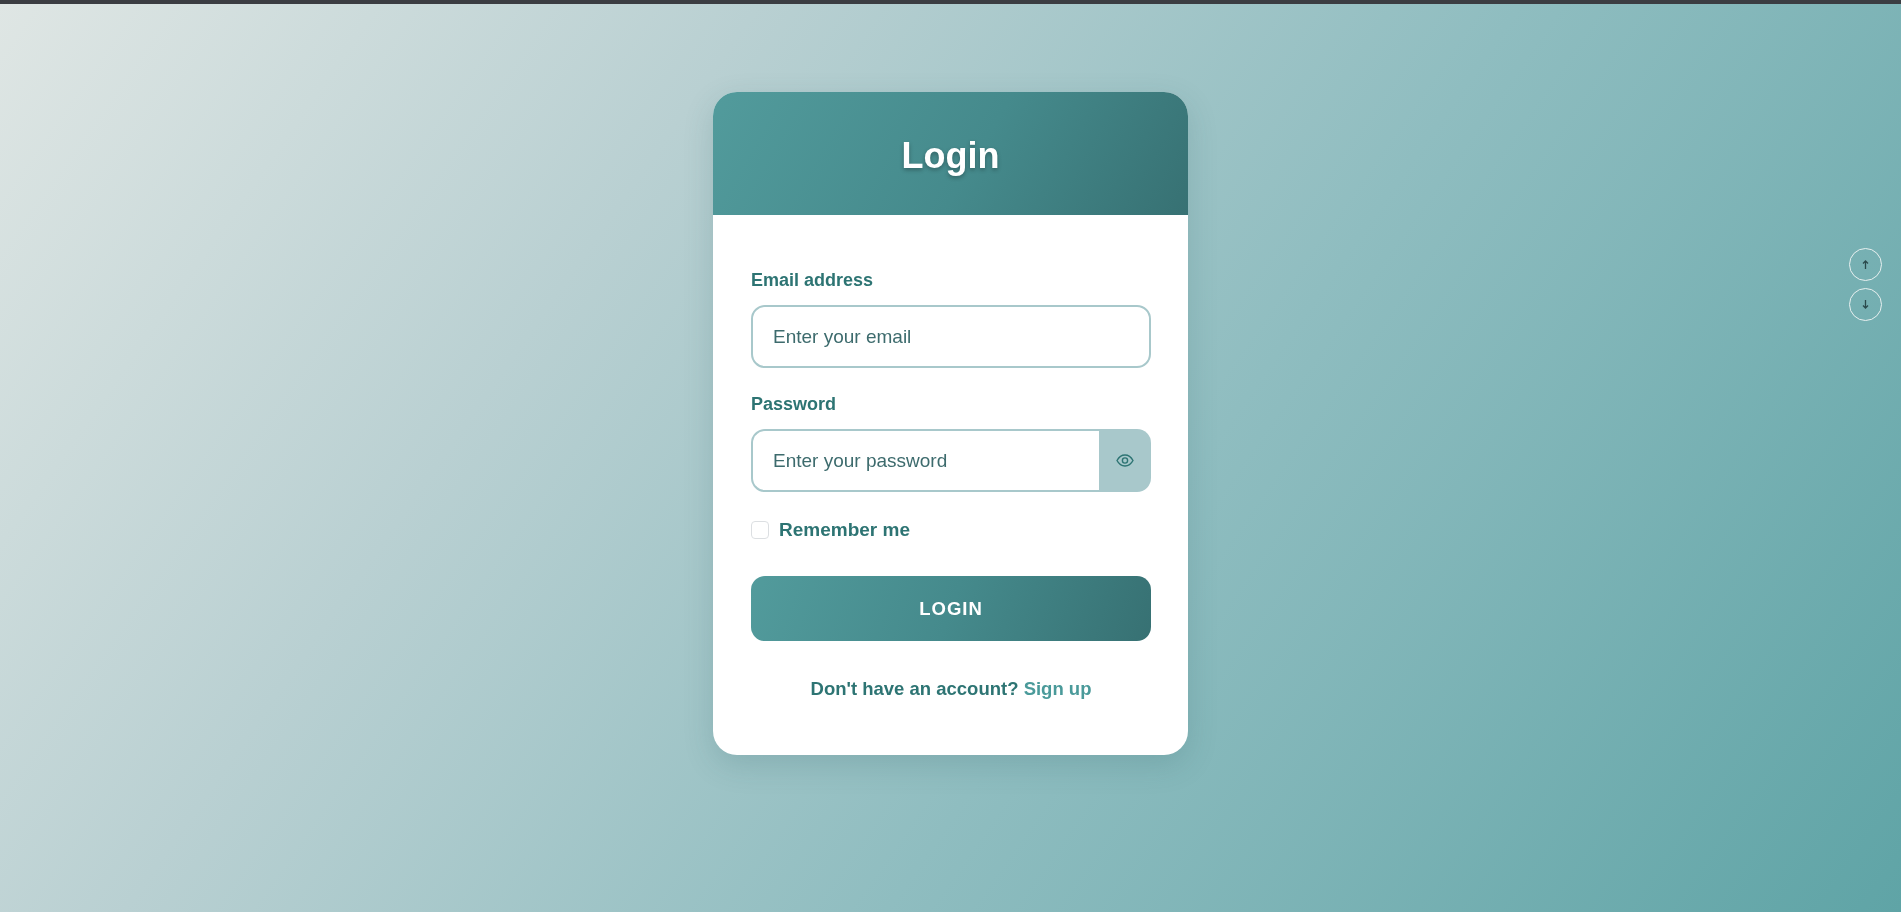  I want to click on signup-prompt: Don't have an account? Sign up, so click(951, 689).